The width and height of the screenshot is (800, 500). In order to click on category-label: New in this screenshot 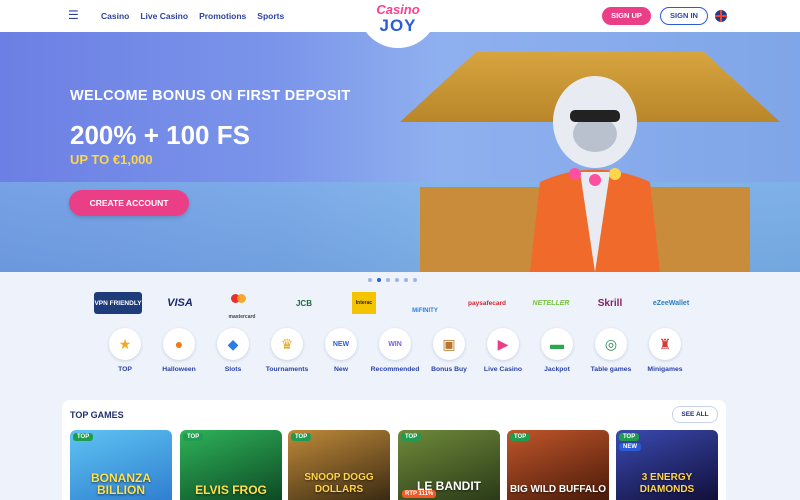, I will do `click(341, 369)`.